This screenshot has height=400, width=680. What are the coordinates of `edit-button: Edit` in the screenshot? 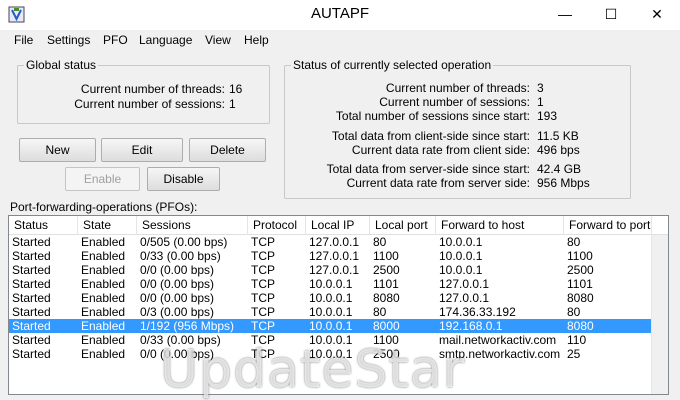 It's located at (142, 150).